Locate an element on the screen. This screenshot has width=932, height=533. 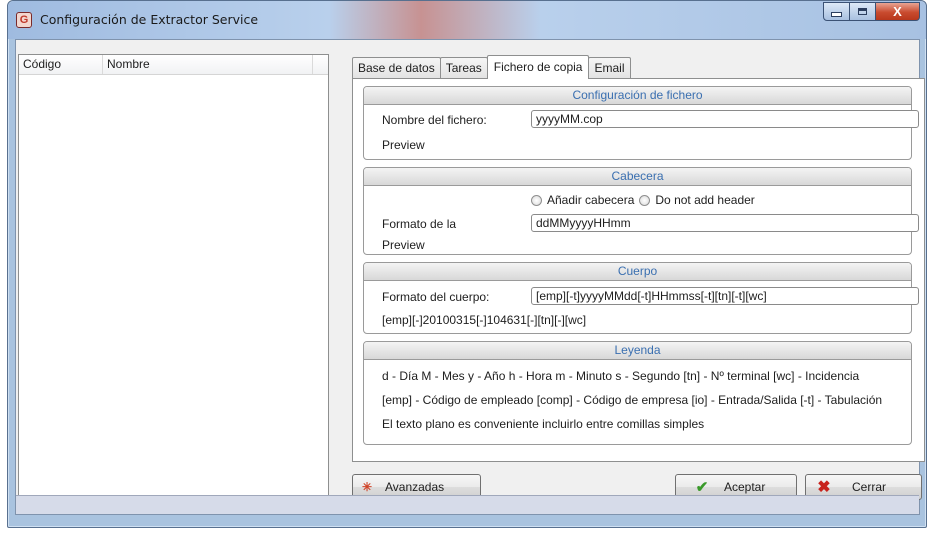
red-x-icon: ✖ is located at coordinates (824, 487).